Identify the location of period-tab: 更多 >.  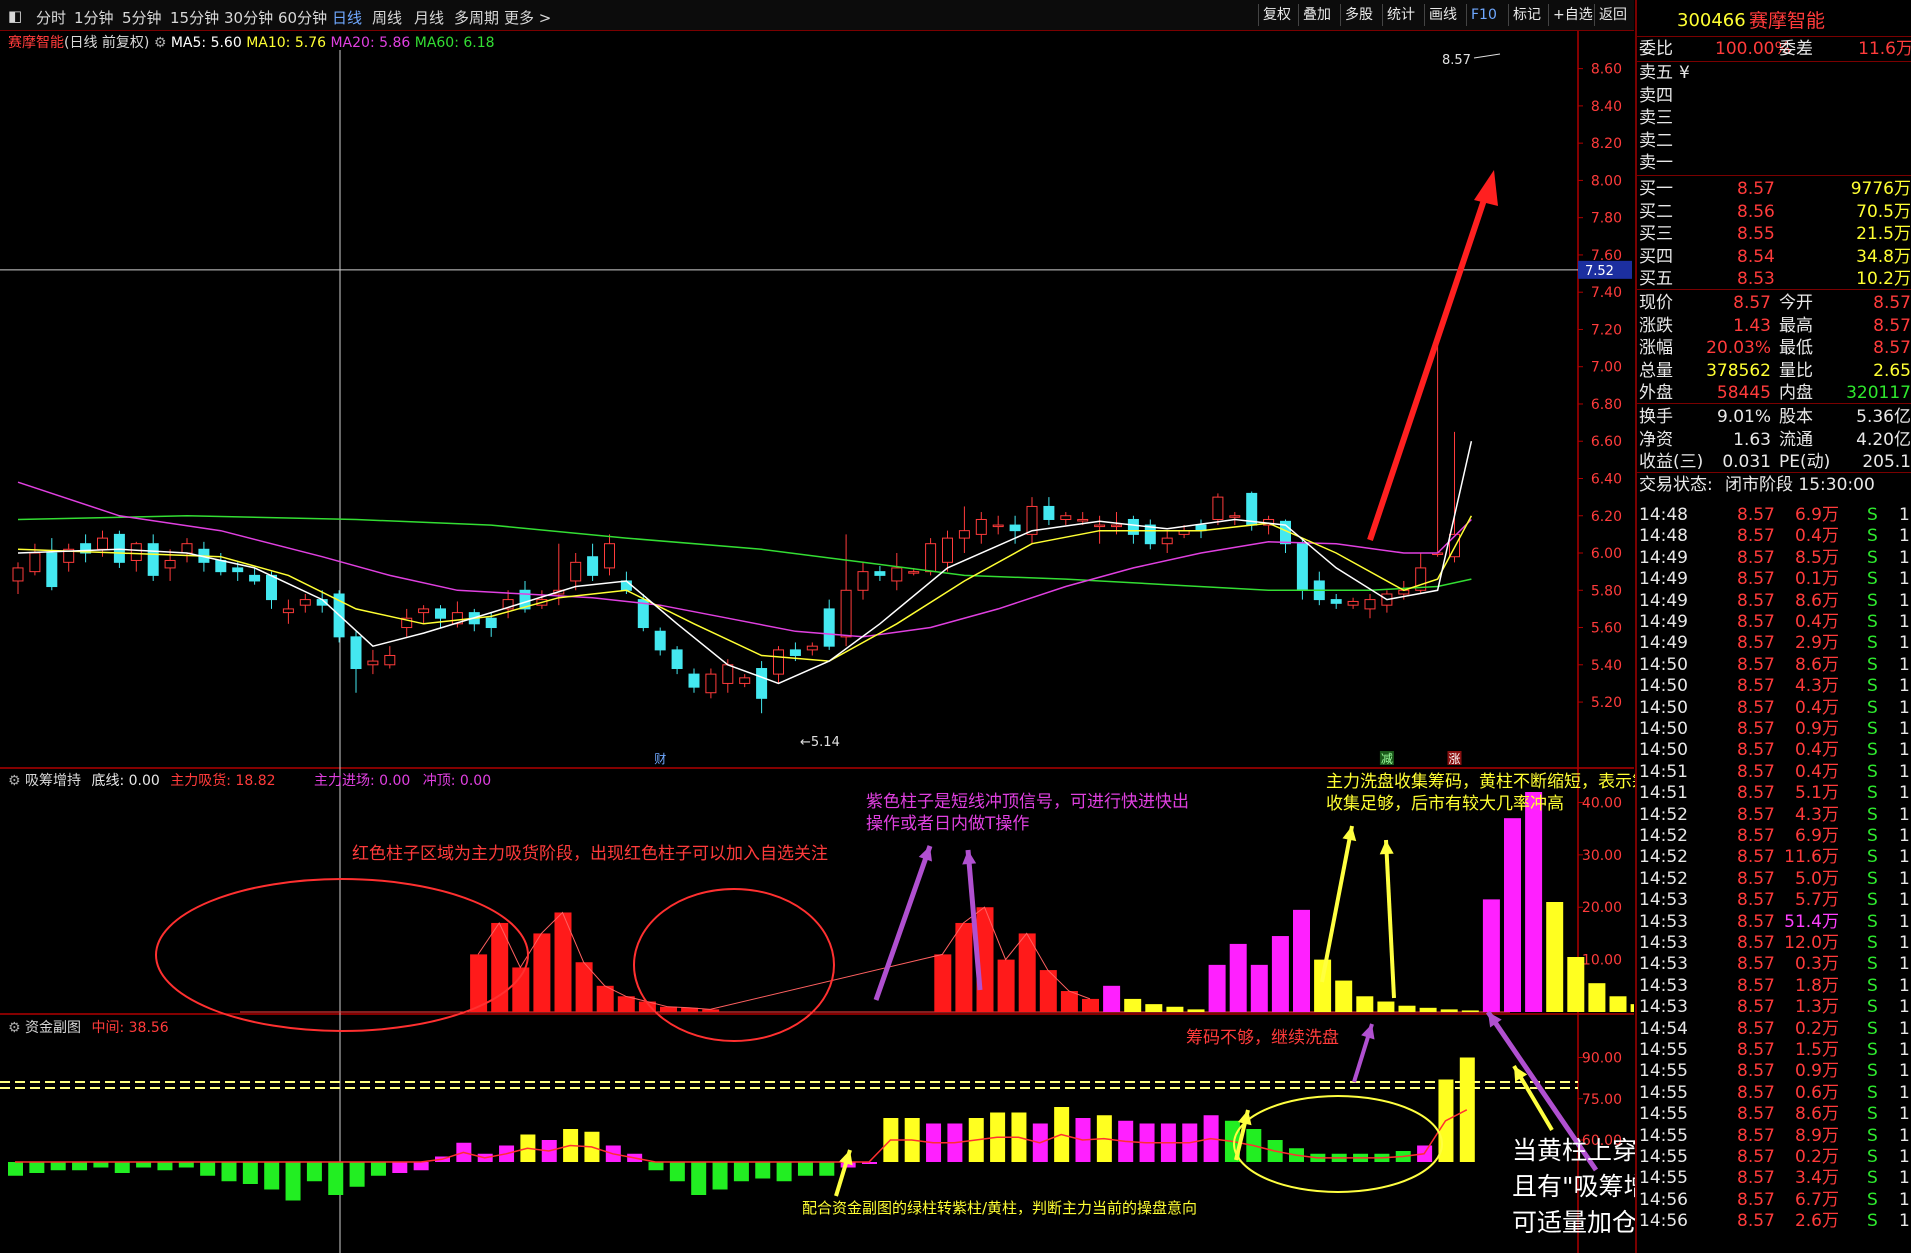
(527, 17).